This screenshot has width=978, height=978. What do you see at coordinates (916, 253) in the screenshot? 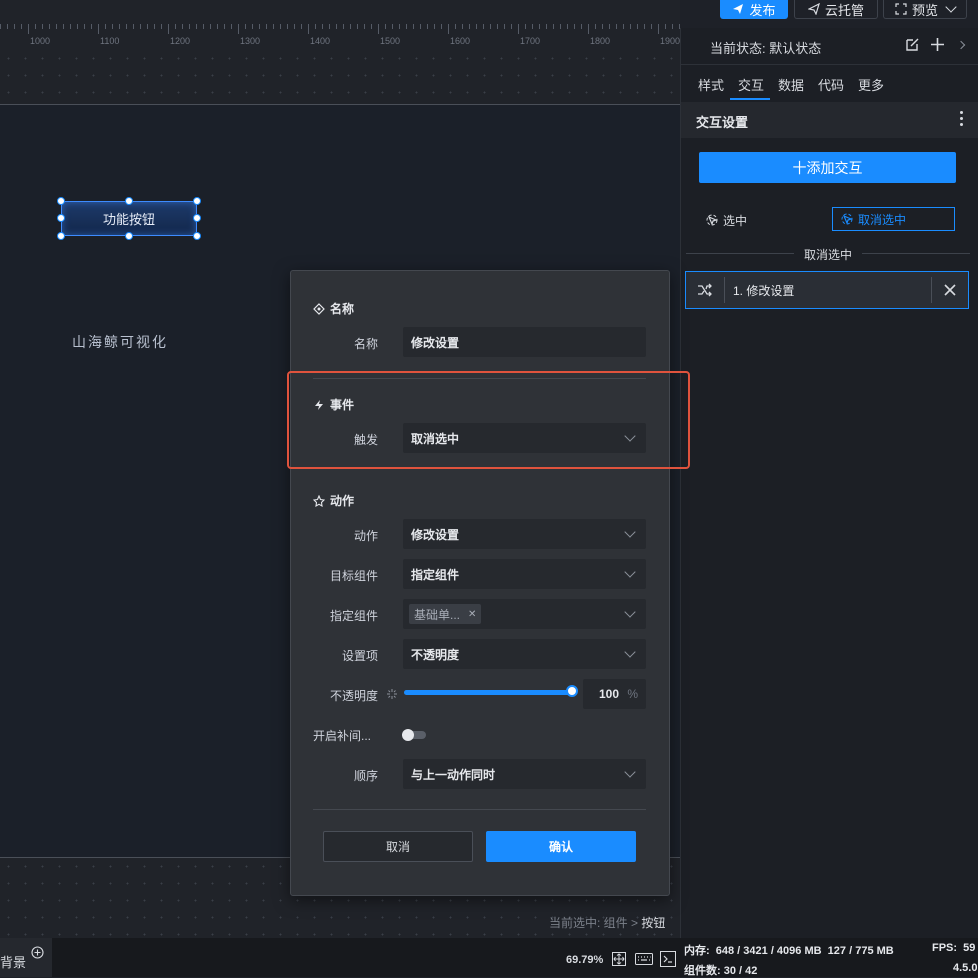
I see `group-divider-right` at bounding box center [916, 253].